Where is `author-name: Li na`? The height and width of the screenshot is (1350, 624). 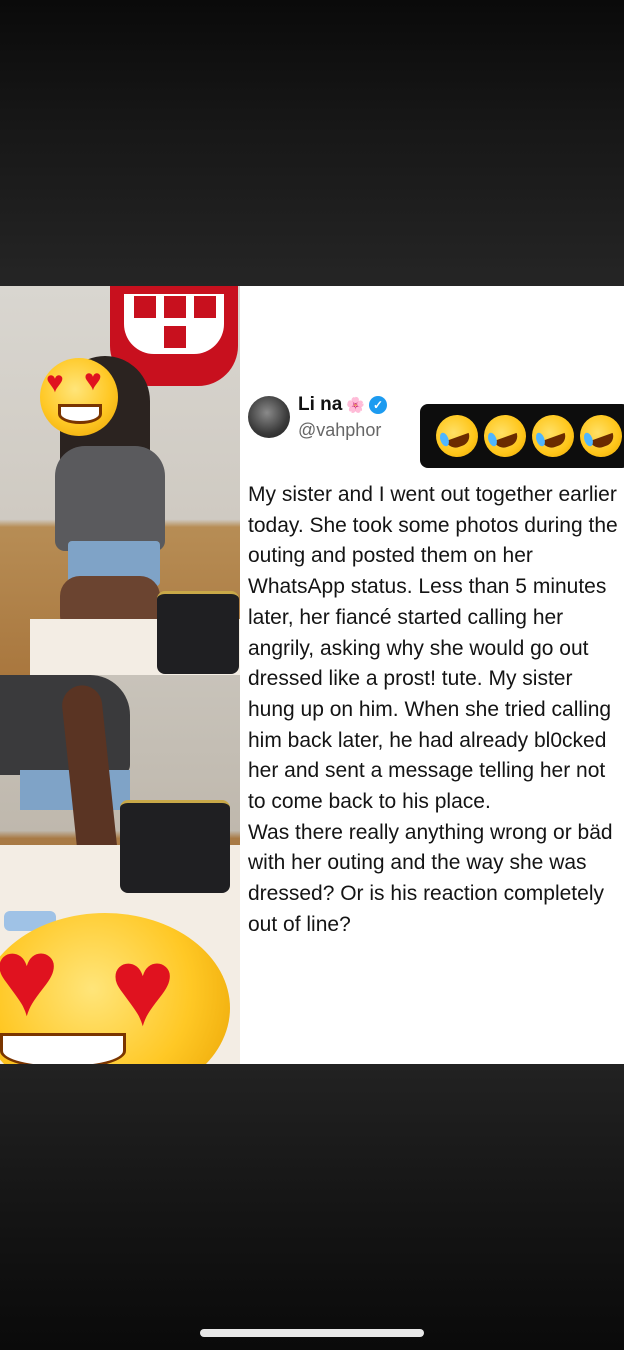
author-name: Li na is located at coordinates (320, 404).